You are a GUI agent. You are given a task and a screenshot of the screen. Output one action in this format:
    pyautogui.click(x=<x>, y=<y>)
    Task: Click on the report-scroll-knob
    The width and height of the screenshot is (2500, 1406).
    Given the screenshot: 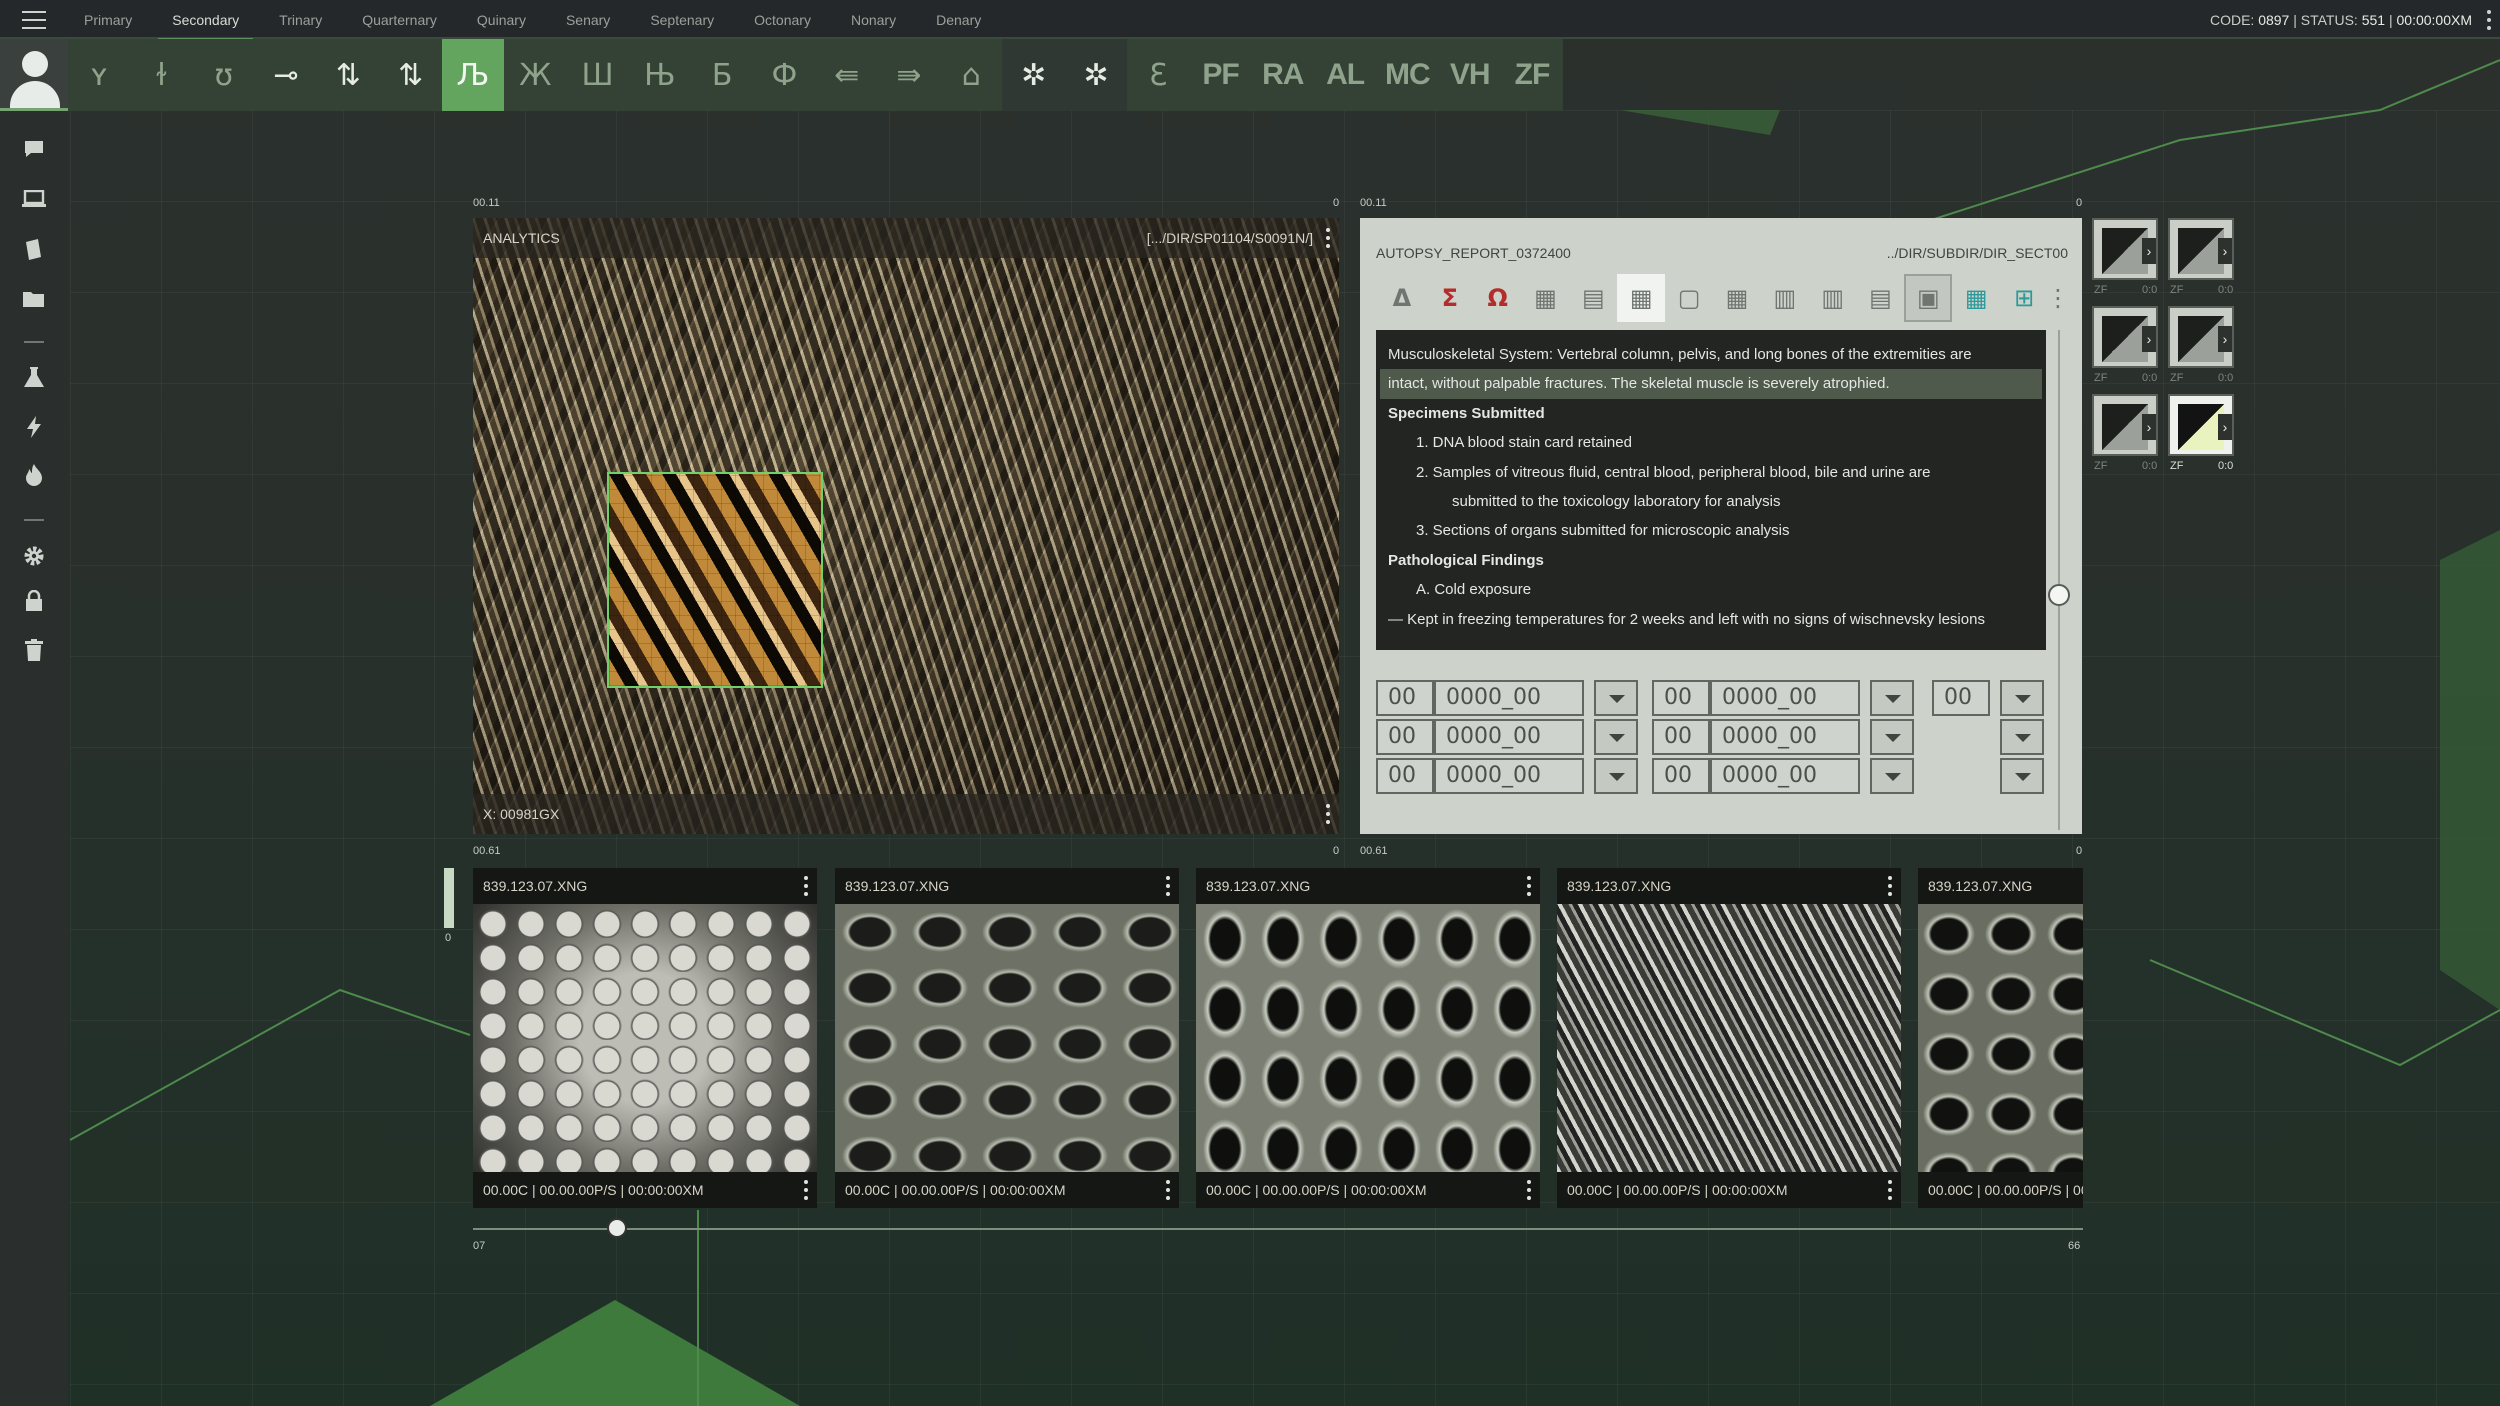 What is the action you would take?
    pyautogui.click(x=2059, y=595)
    